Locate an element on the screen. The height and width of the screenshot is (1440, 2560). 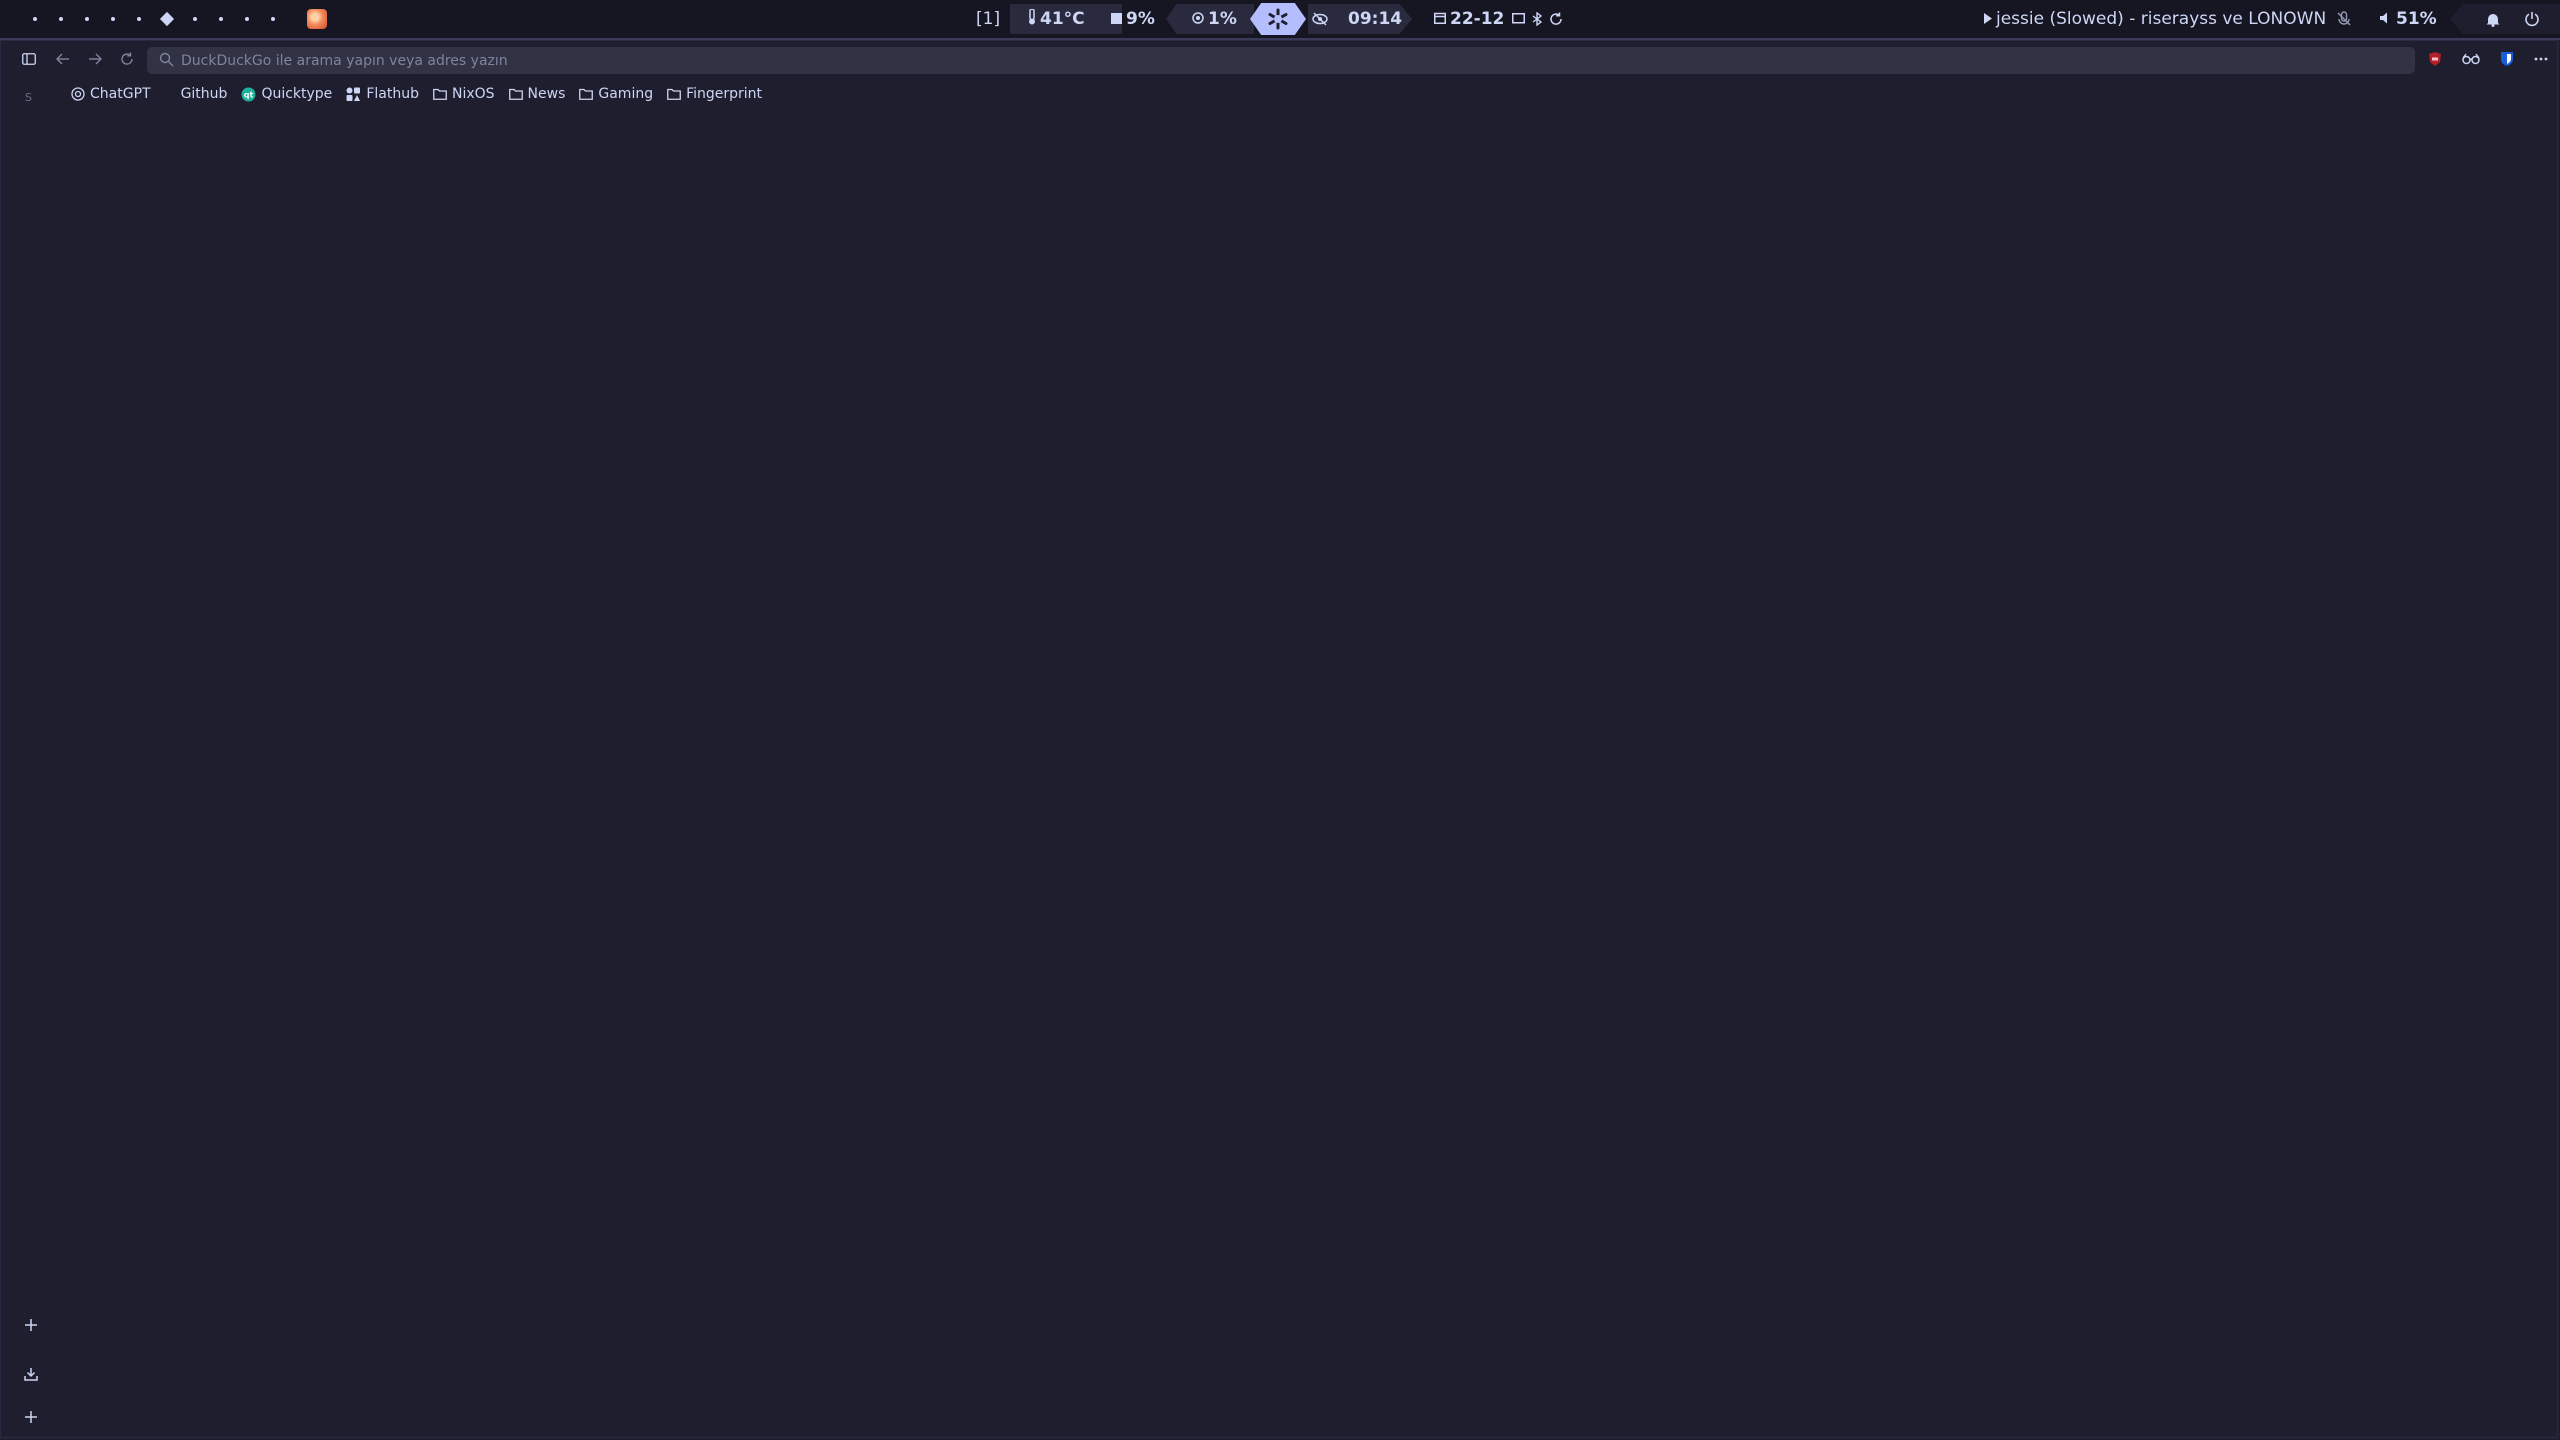
back-button is located at coordinates (63, 59).